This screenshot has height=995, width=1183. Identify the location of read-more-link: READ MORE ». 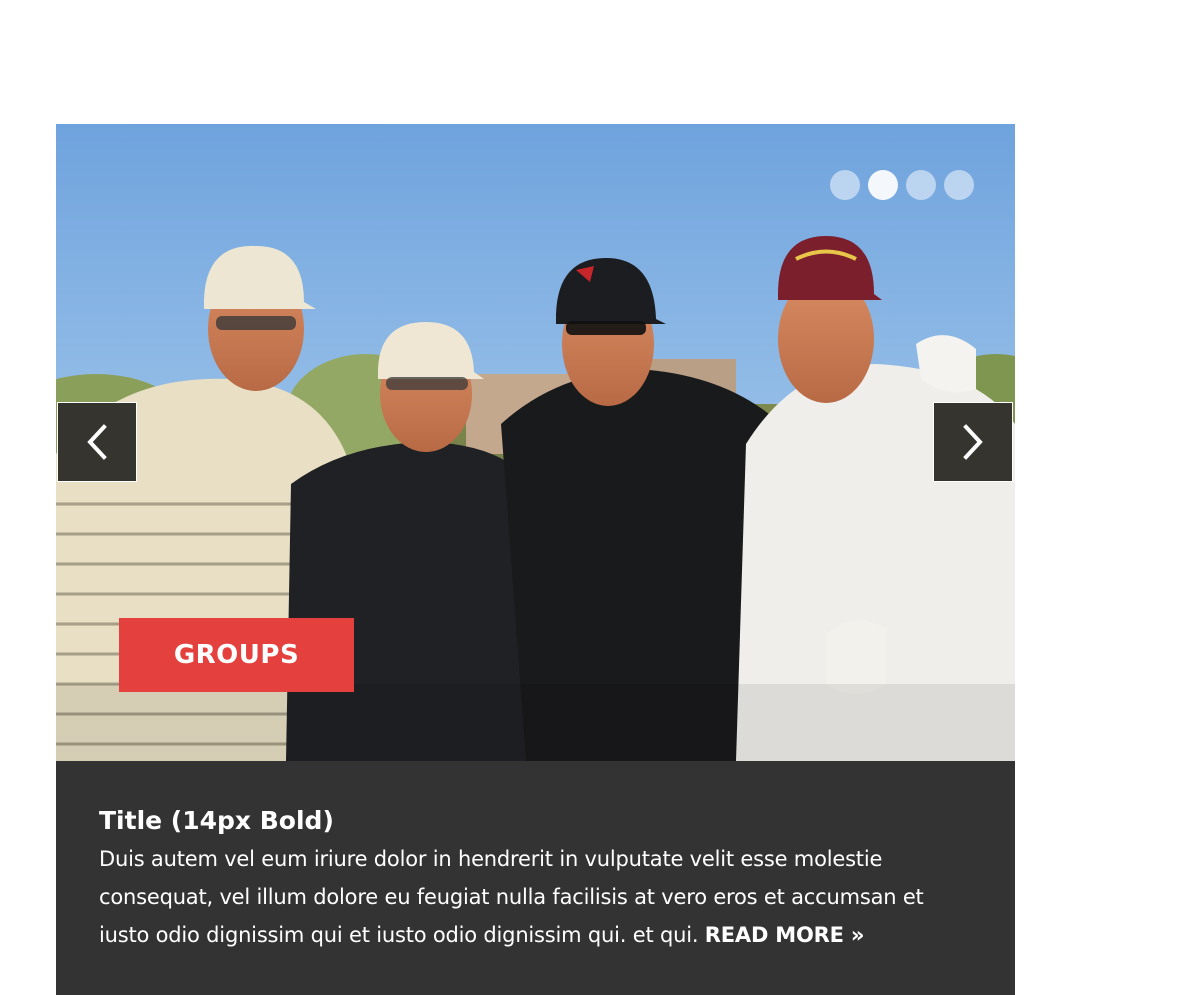
(784, 935).